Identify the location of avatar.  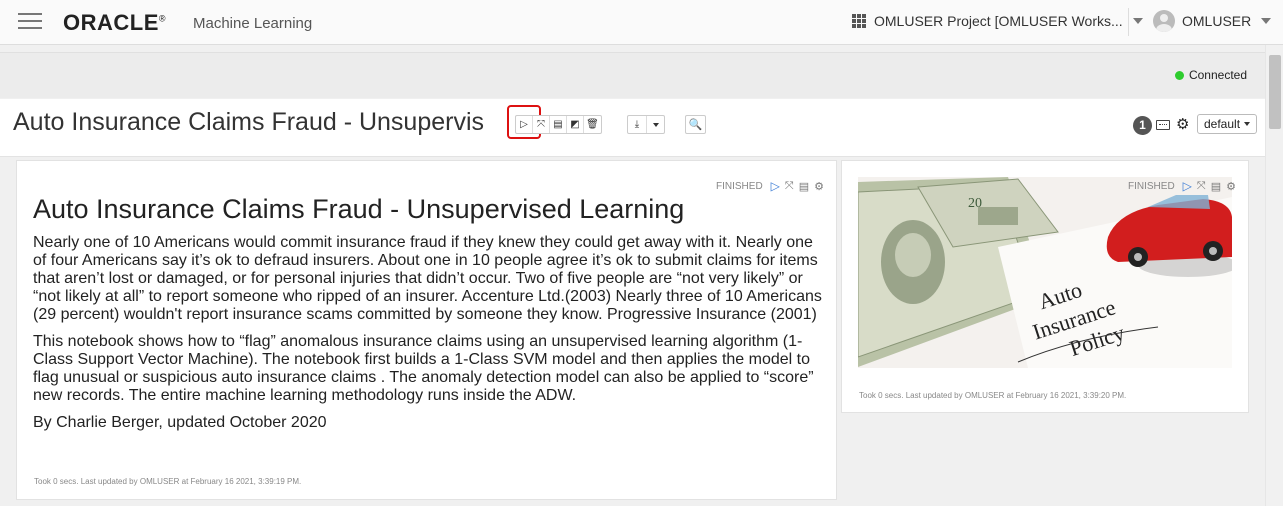
(1164, 21).